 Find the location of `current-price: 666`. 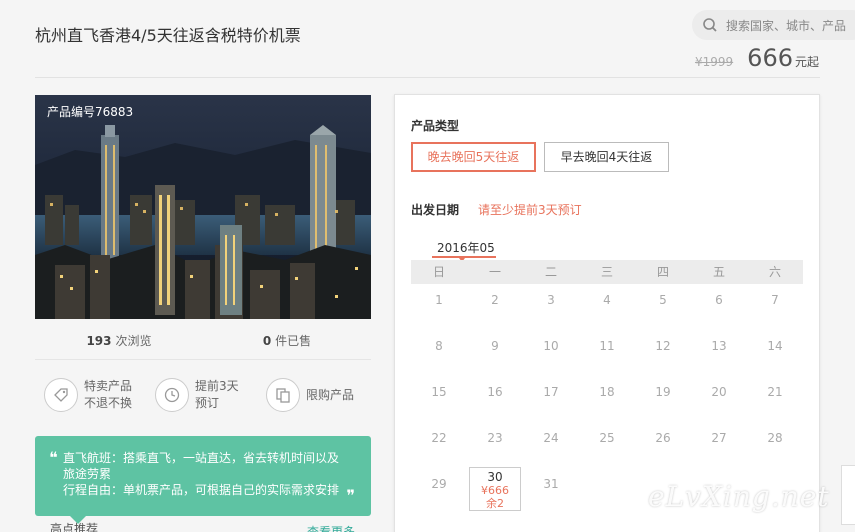

current-price: 666 is located at coordinates (770, 58).